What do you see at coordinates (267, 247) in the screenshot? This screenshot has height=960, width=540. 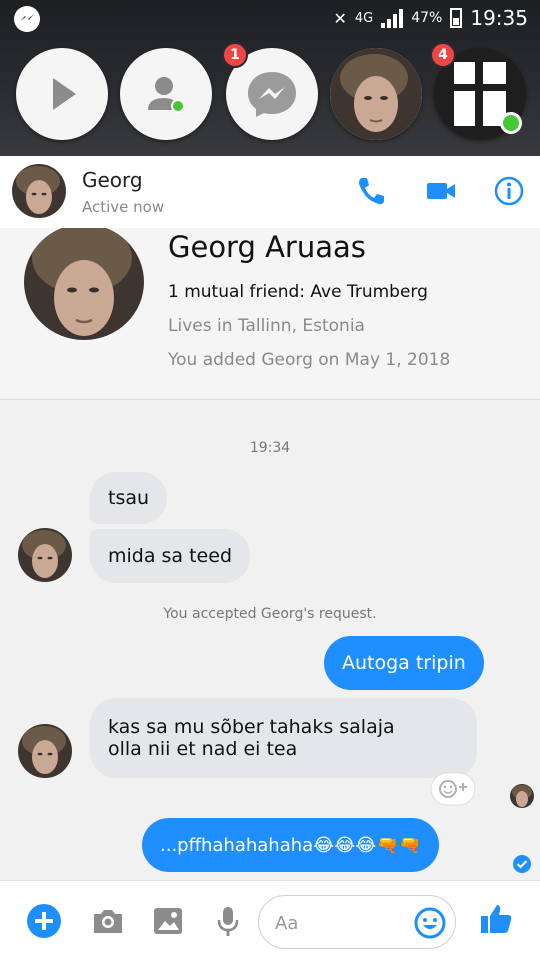 I see `profile-full-name: Georg Aruaas` at bounding box center [267, 247].